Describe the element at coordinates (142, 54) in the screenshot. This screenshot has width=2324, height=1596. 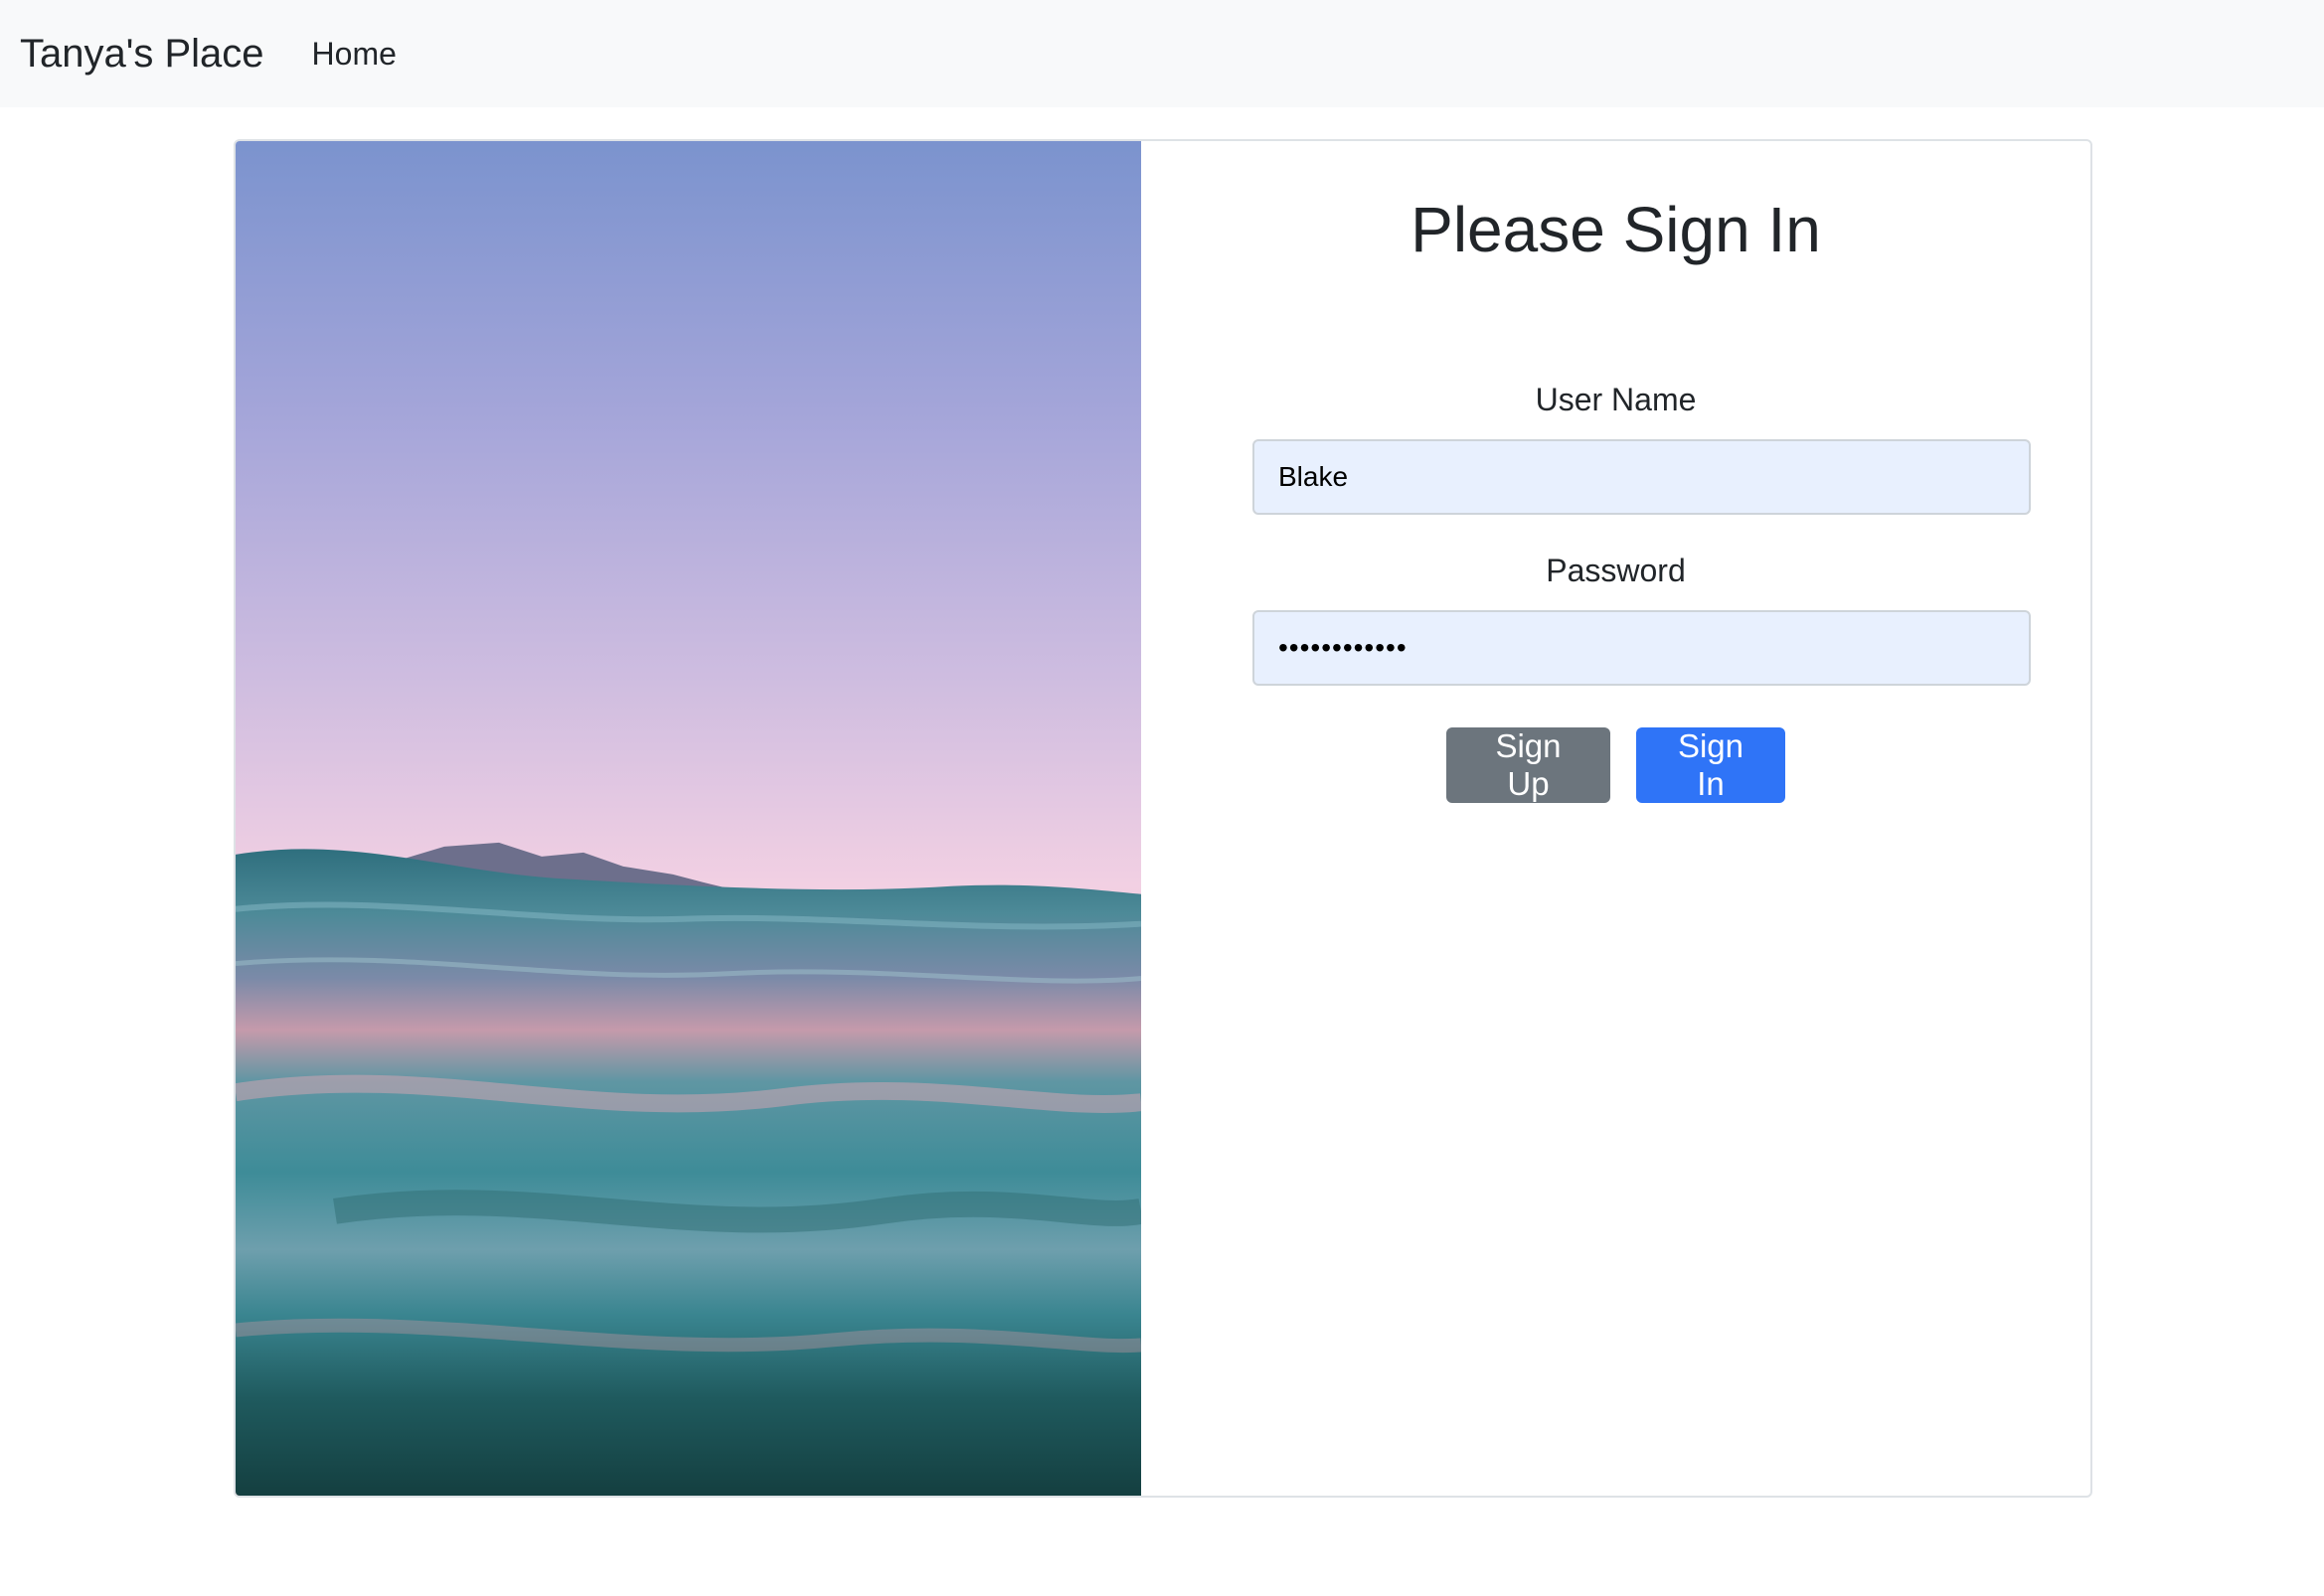
I see `brand-link: Tanya's Place` at that location.